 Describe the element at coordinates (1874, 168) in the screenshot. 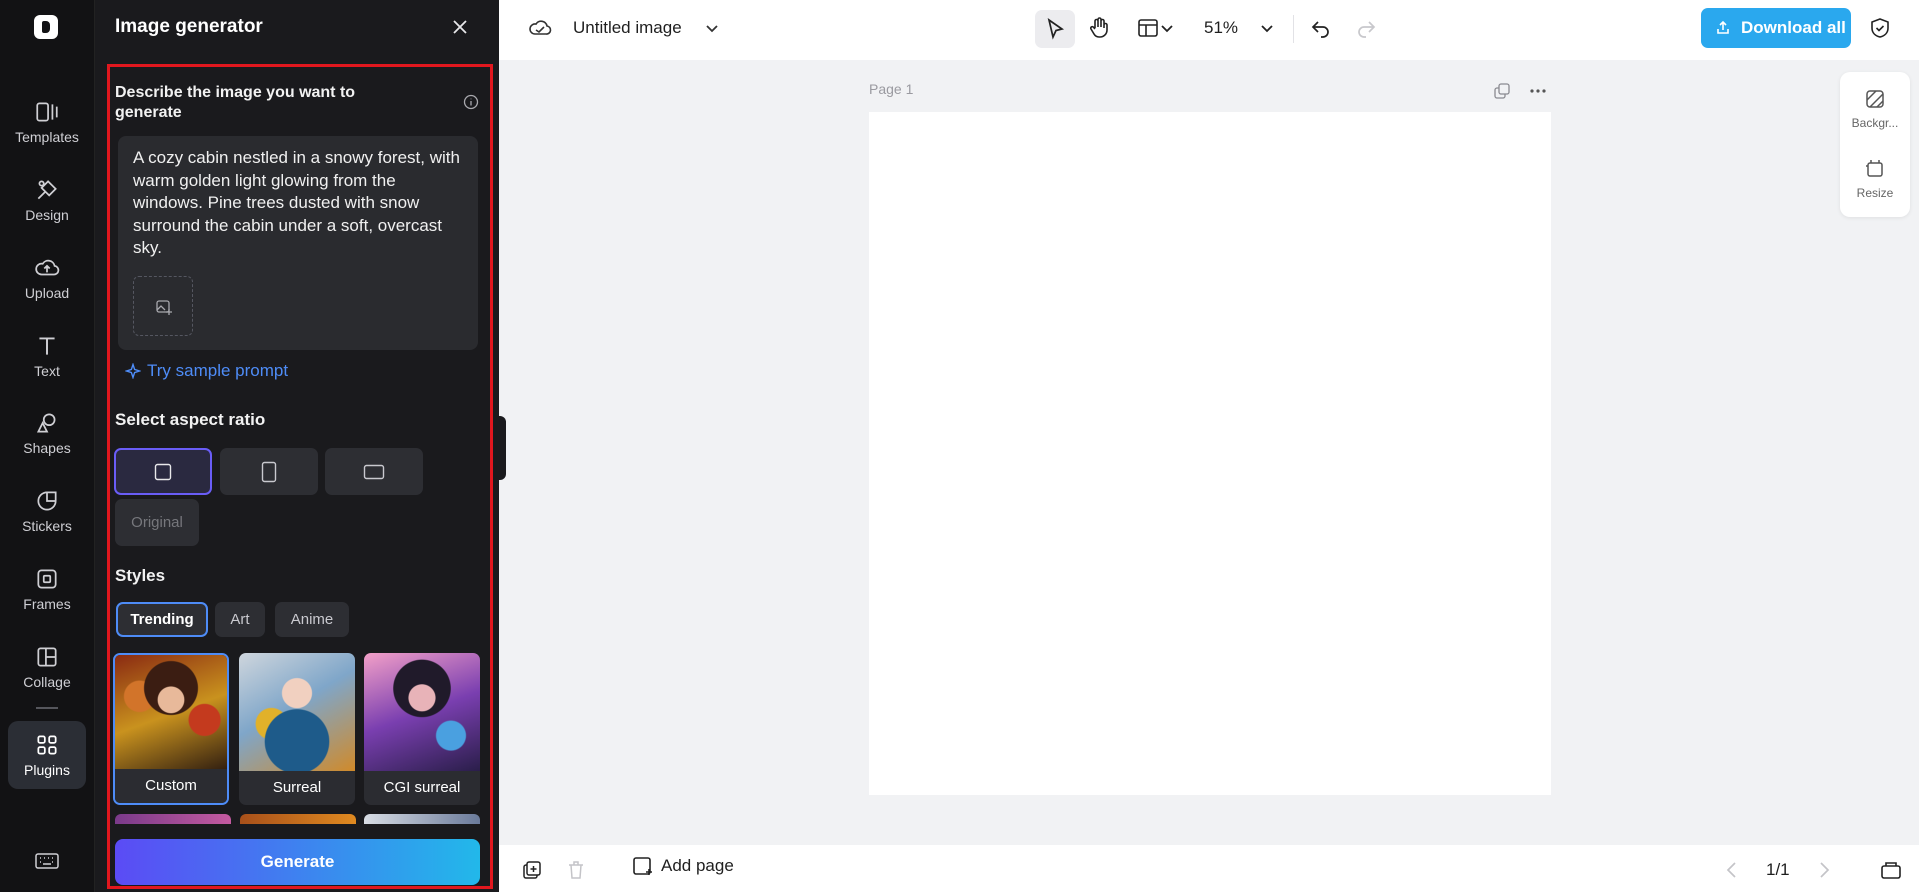

I see `resize-icon` at that location.